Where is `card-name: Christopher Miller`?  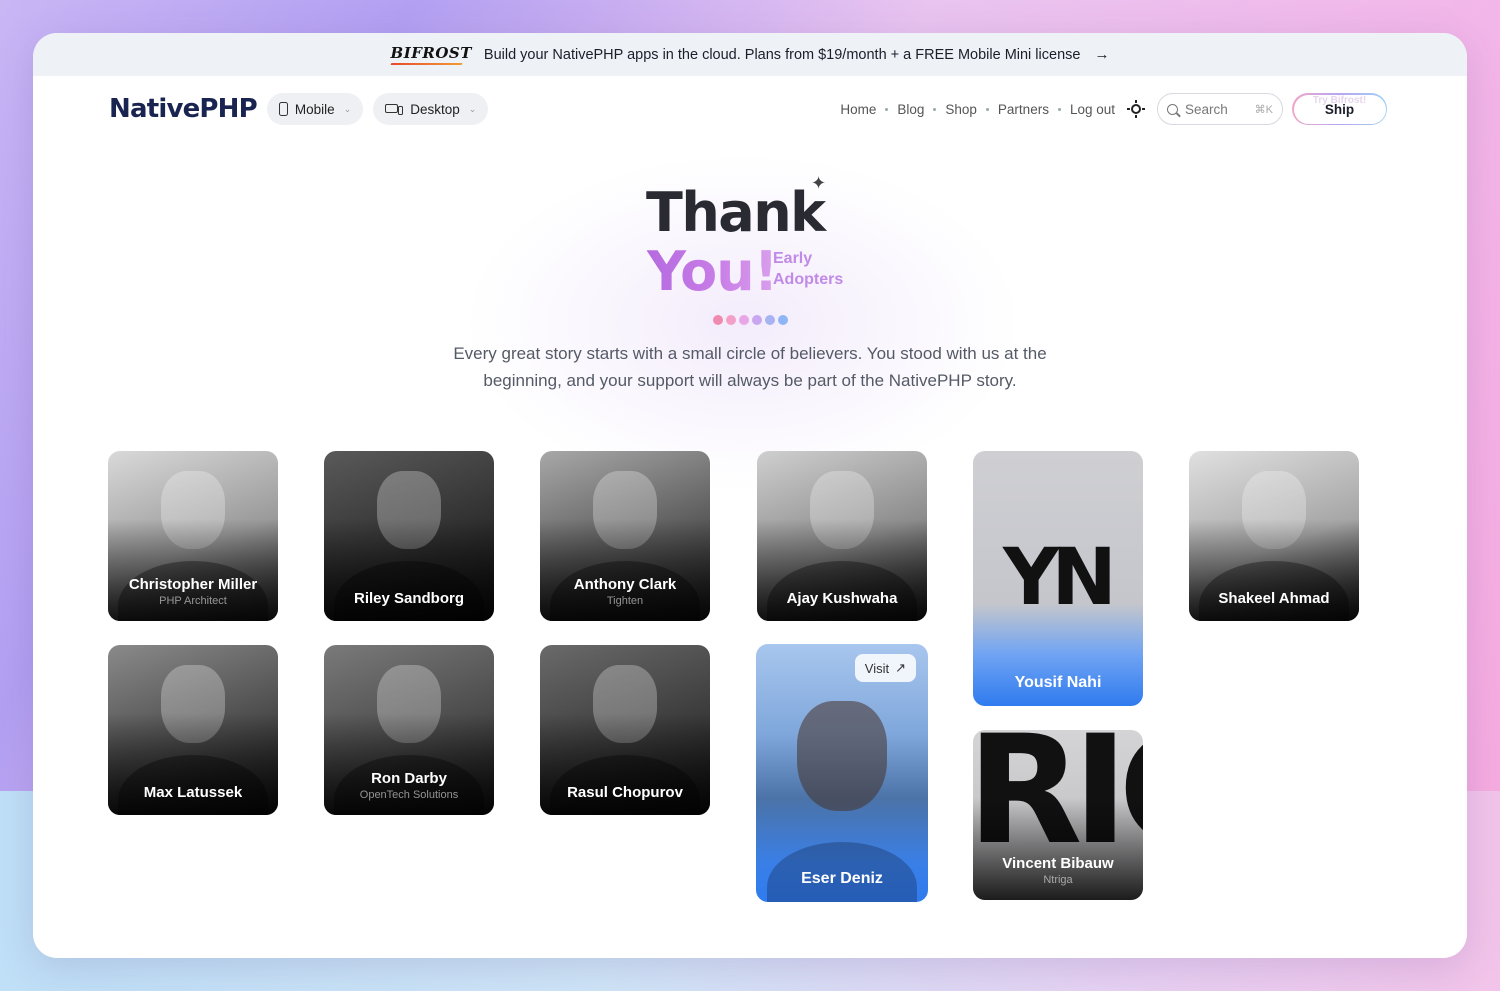 card-name: Christopher Miller is located at coordinates (193, 584).